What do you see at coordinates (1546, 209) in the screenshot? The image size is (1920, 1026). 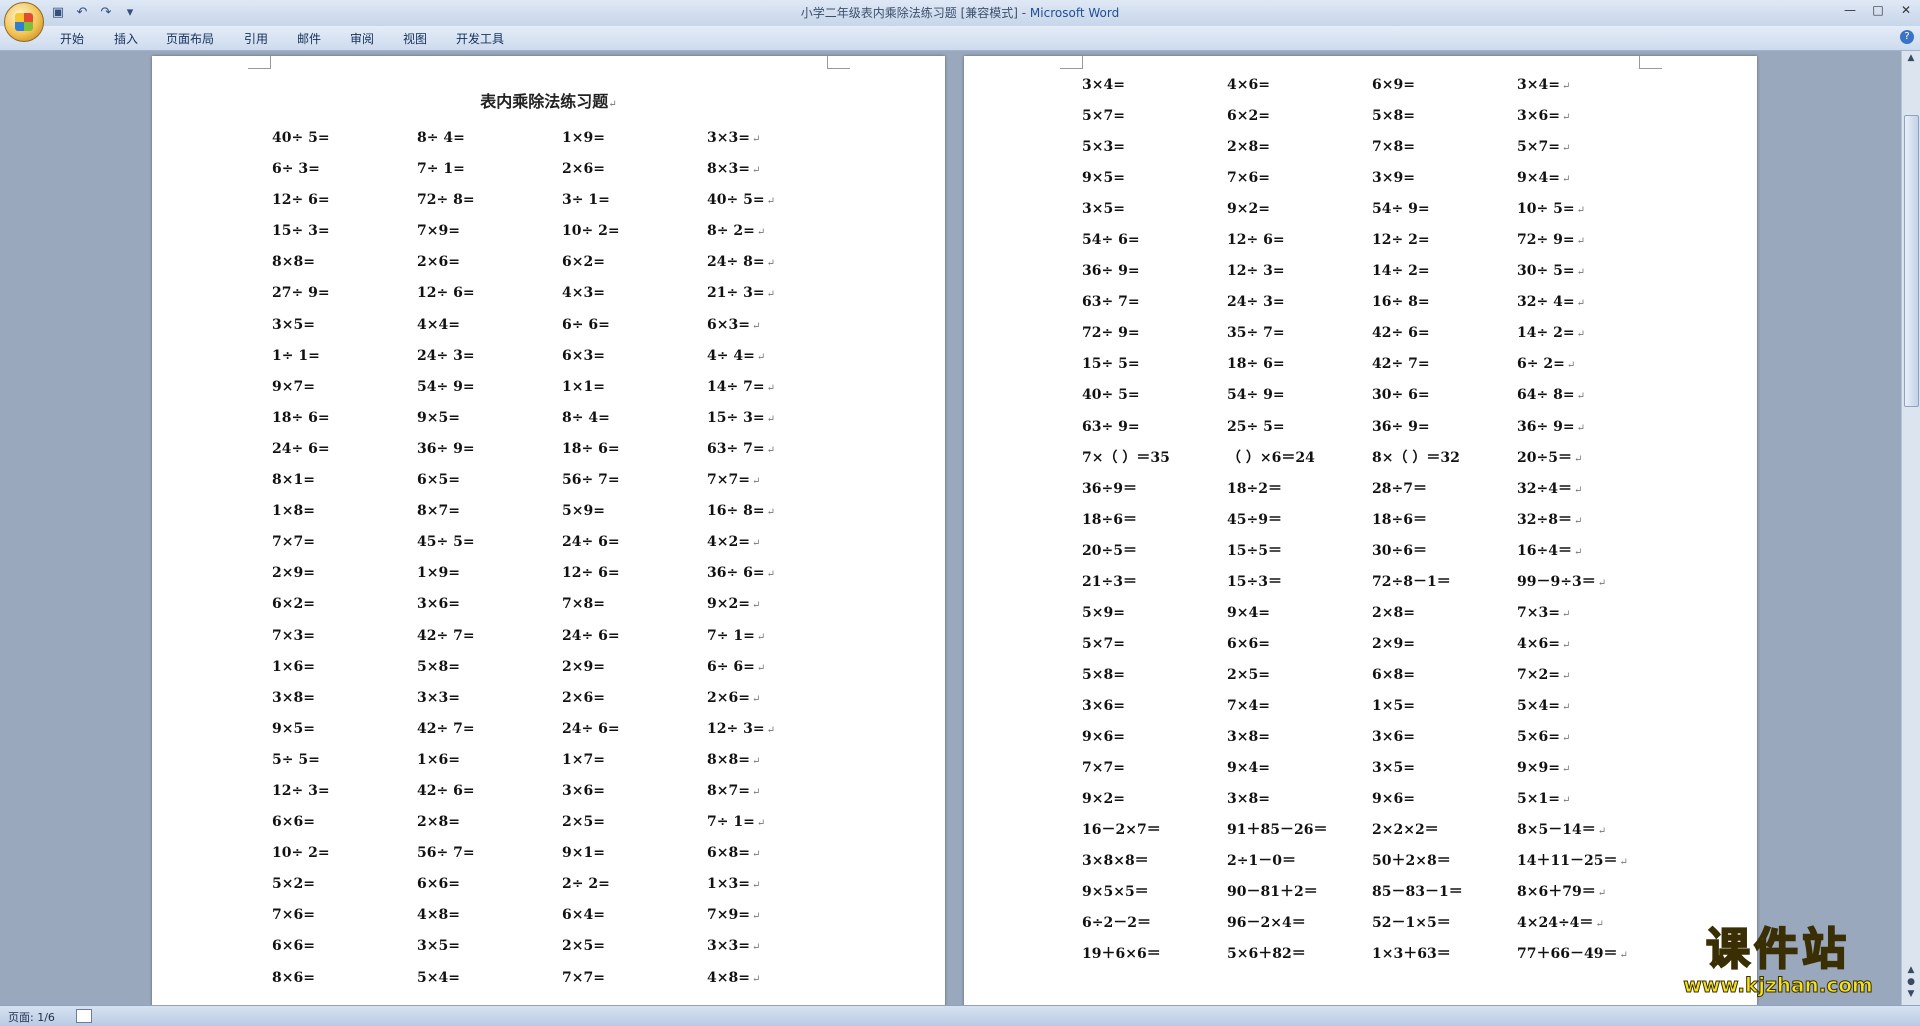 I see `exercise-text: 10÷ 5=` at bounding box center [1546, 209].